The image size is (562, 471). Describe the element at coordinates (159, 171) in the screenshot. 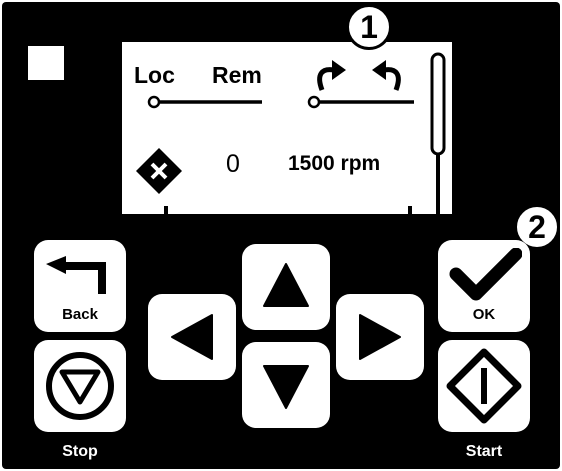

I see `fault-x-icon` at that location.